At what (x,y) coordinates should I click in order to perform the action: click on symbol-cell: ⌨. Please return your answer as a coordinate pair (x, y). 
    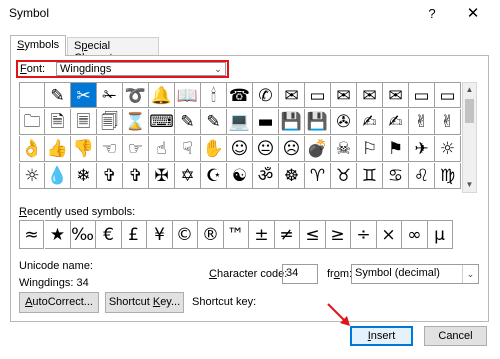
    Looking at the image, I should click on (162, 122).